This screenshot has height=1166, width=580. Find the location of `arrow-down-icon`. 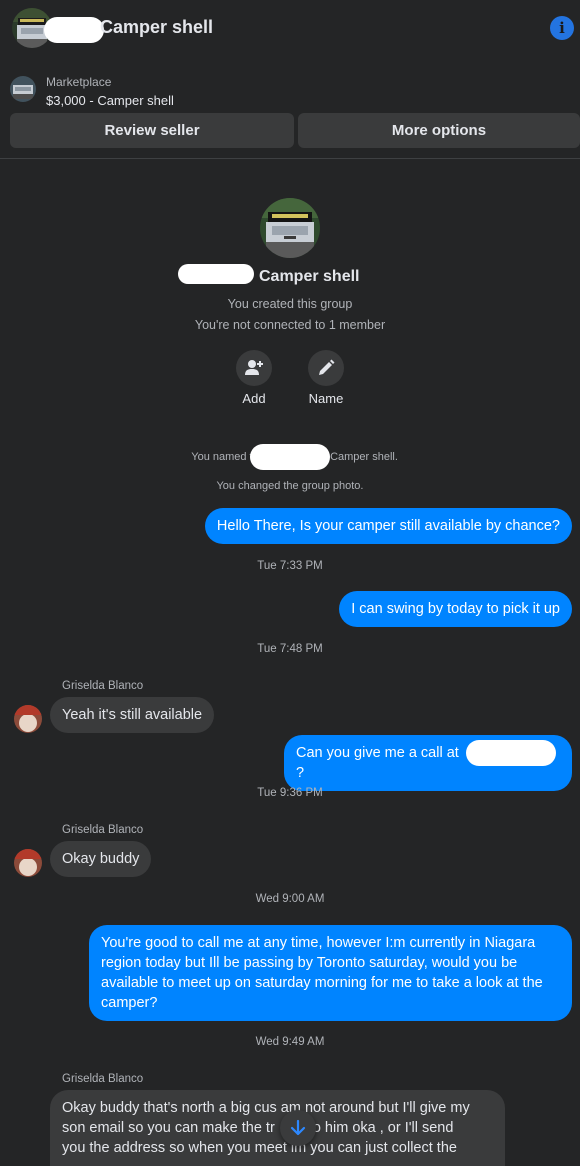

arrow-down-icon is located at coordinates (298, 1127).